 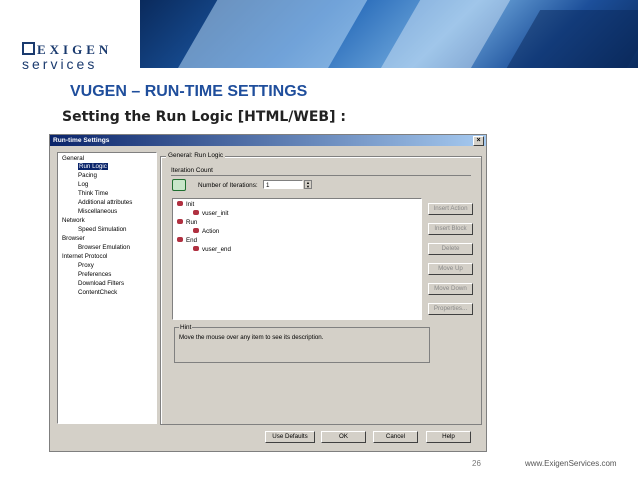 What do you see at coordinates (204, 117) in the screenshot?
I see `slide-subtitle: Setting the Run Logic [HTML/WEB] :` at bounding box center [204, 117].